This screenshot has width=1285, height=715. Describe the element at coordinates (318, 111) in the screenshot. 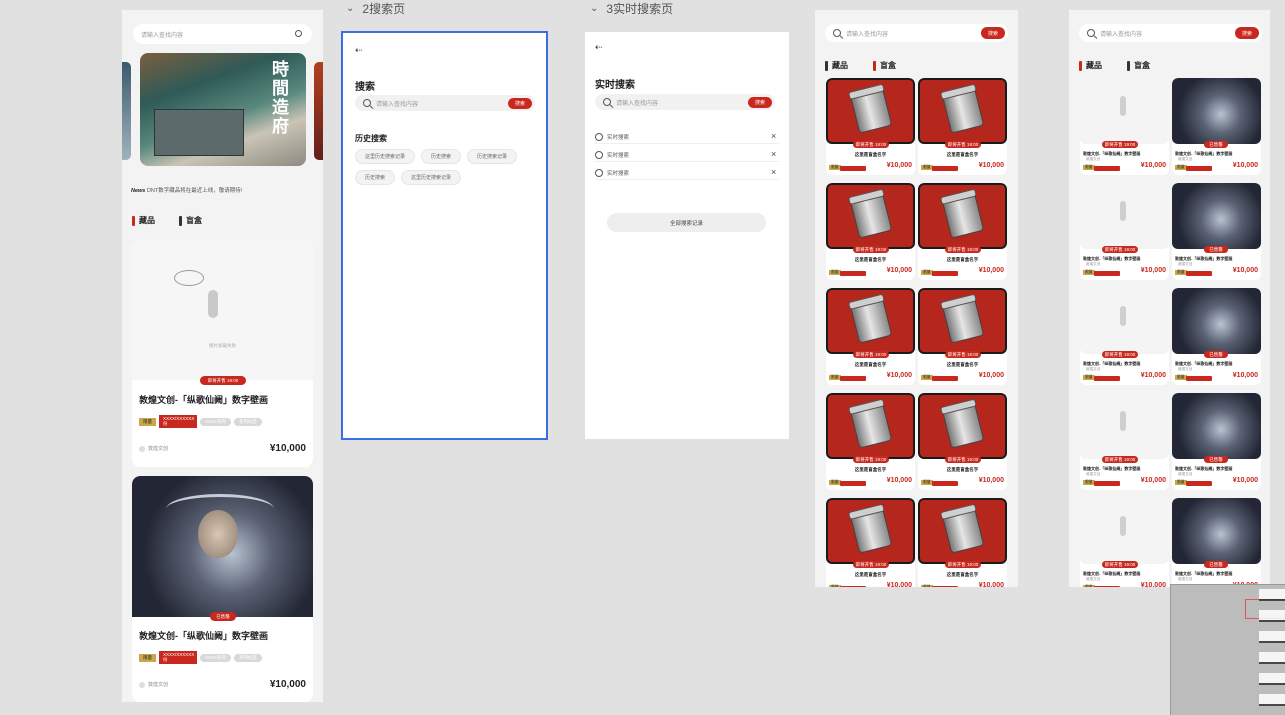

I see `banner-right-peek` at that location.